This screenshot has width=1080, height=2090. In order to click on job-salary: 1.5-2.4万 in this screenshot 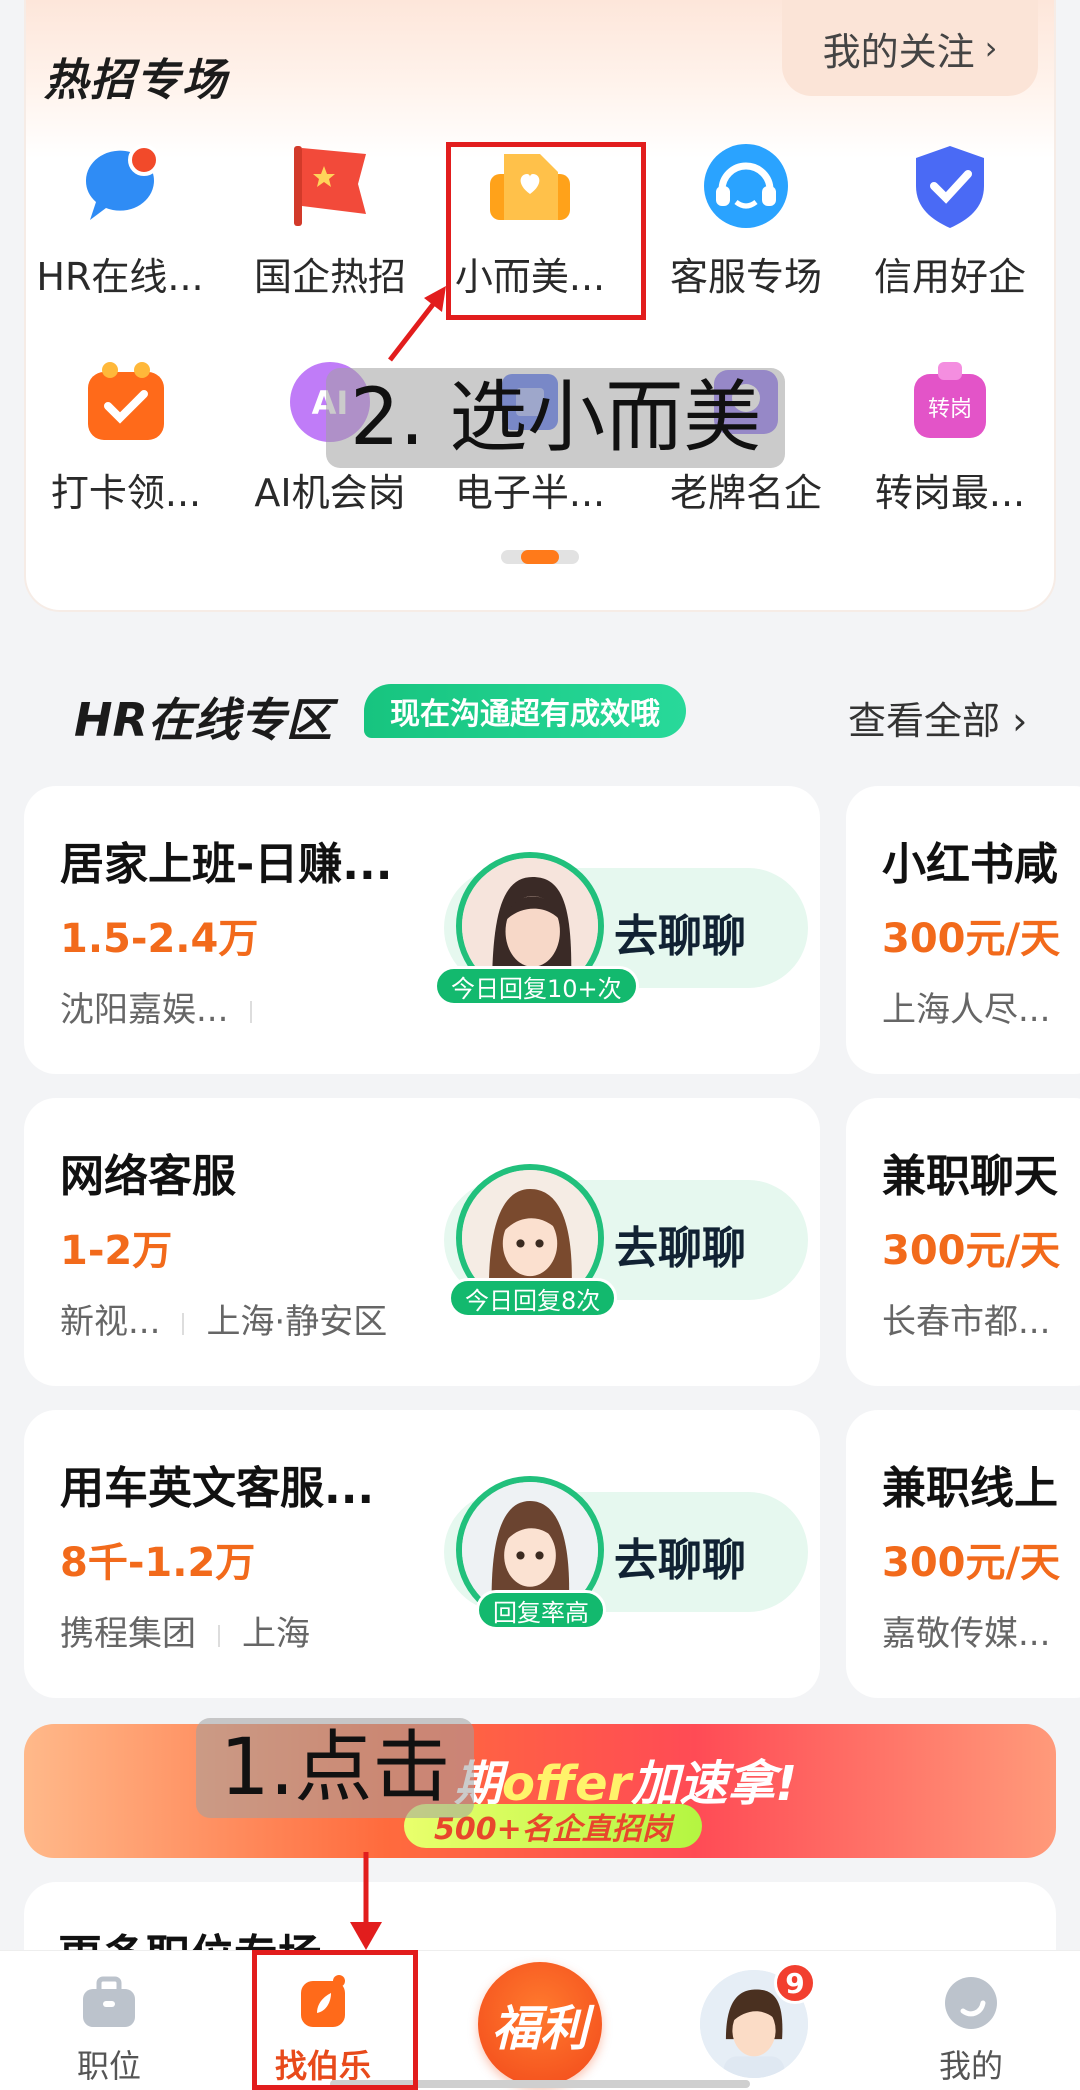, I will do `click(159, 939)`.